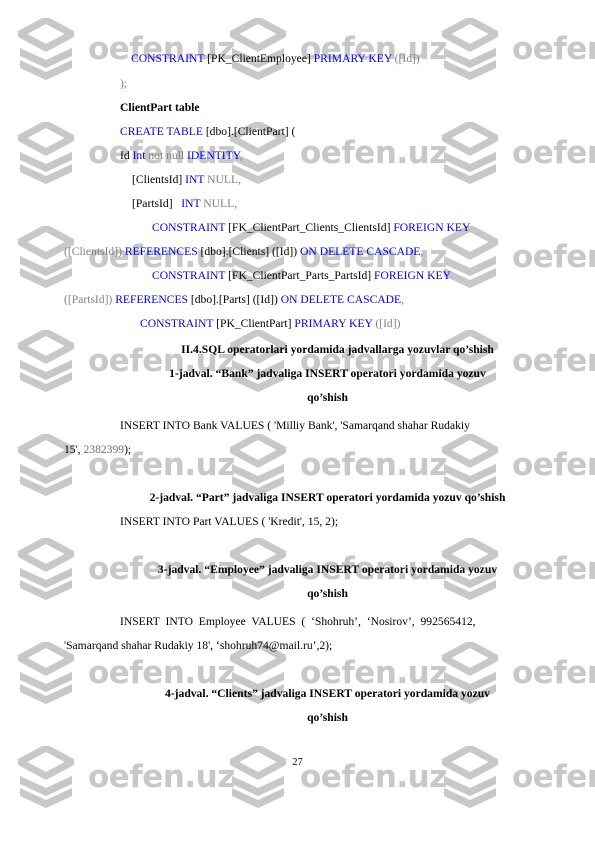 Image resolution: width=595 pixels, height=842 pixels. I want to click on sql-columns: ([PartsId]), so click(90, 299).